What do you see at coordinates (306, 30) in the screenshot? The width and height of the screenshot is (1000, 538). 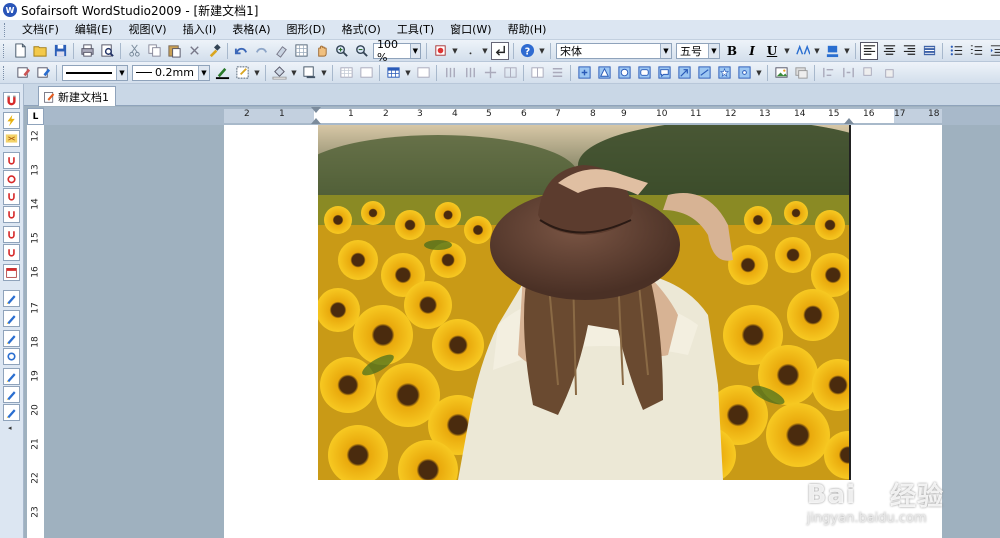 I see `menu-graphics: 图形(D)` at bounding box center [306, 30].